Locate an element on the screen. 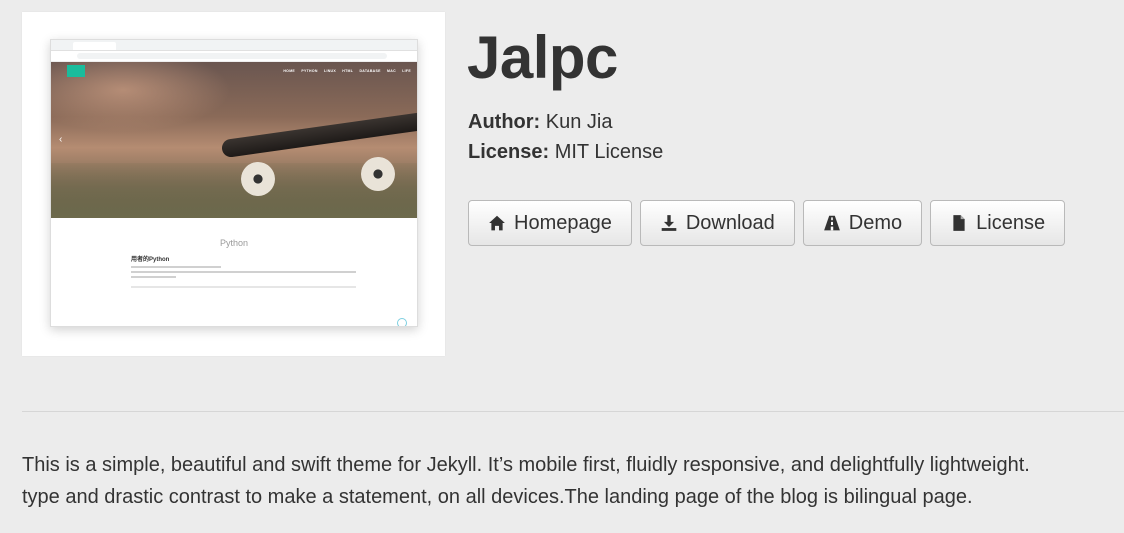 This screenshot has height=533, width=1124. license-line: License: MIT License is located at coordinates (565, 152).